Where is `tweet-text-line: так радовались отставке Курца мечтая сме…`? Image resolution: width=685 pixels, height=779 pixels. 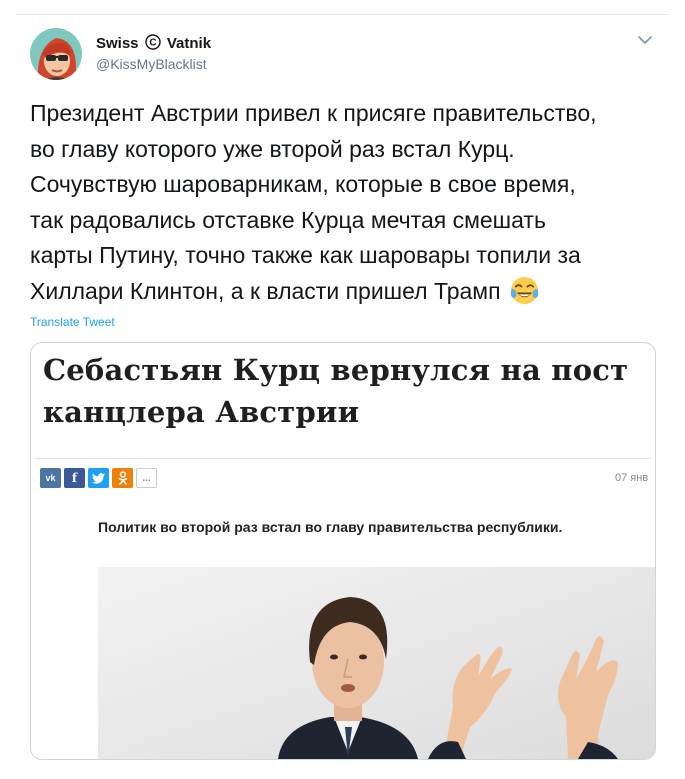
tweet-text-line: так радовались отставке Курца мечтая сме… is located at coordinates (288, 219).